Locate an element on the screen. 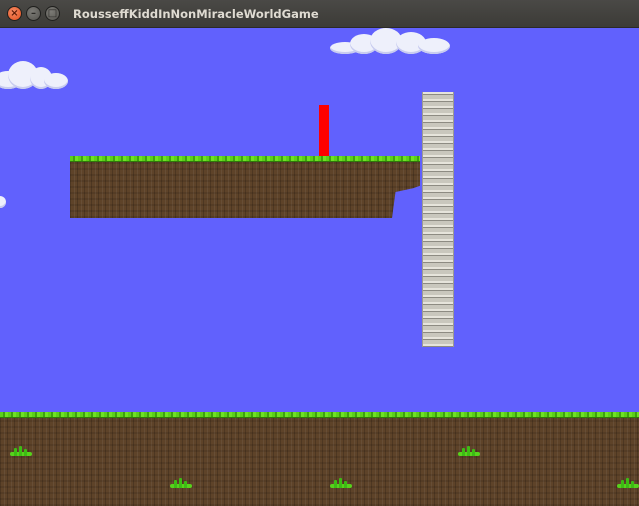 This screenshot has width=639, height=506. maximize-icon: □ is located at coordinates (52, 13).